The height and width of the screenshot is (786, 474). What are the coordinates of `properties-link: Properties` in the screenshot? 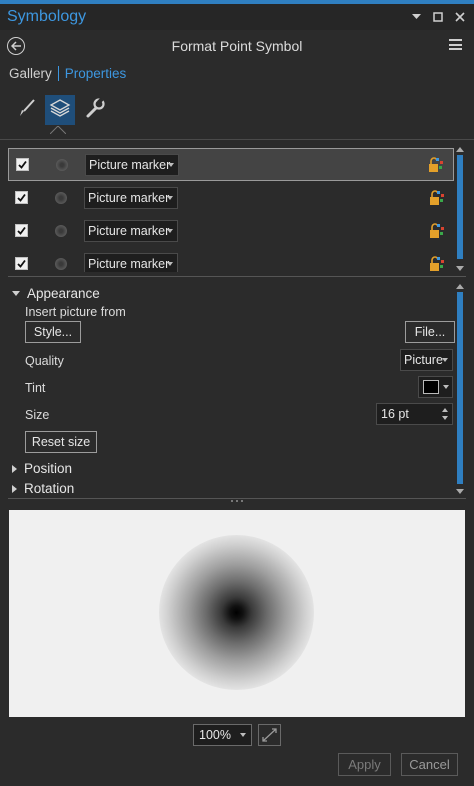 It's located at (96, 73).